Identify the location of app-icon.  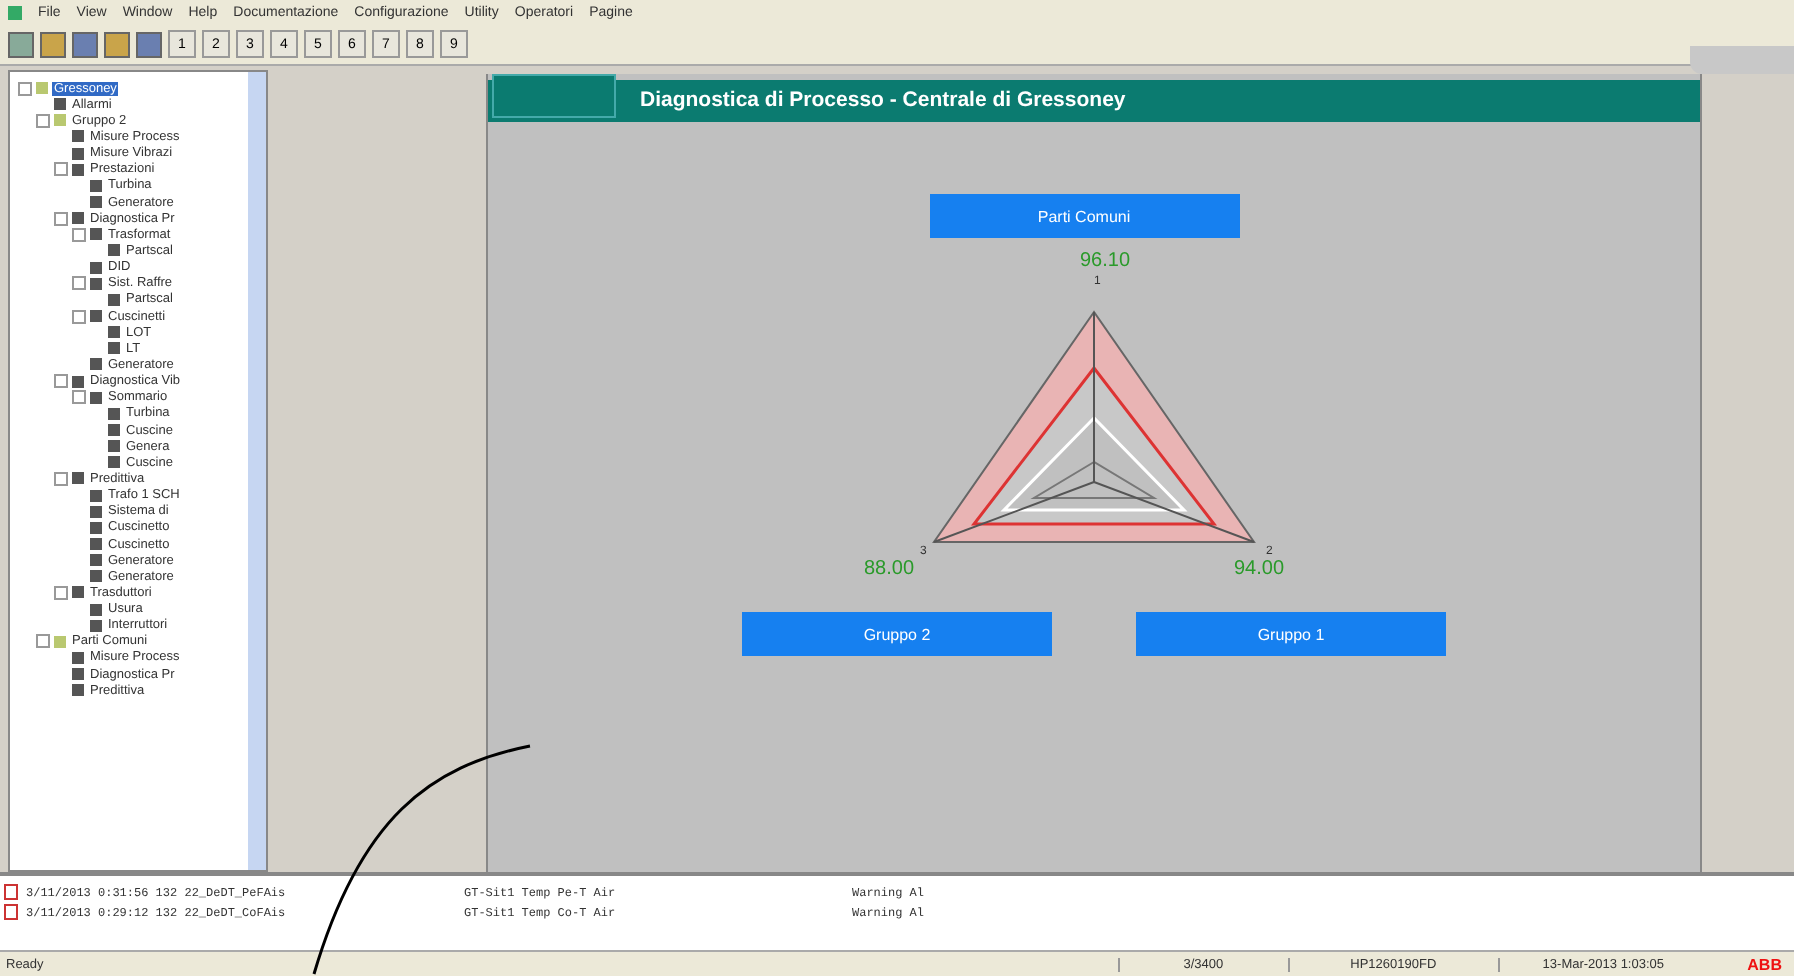
(15, 12).